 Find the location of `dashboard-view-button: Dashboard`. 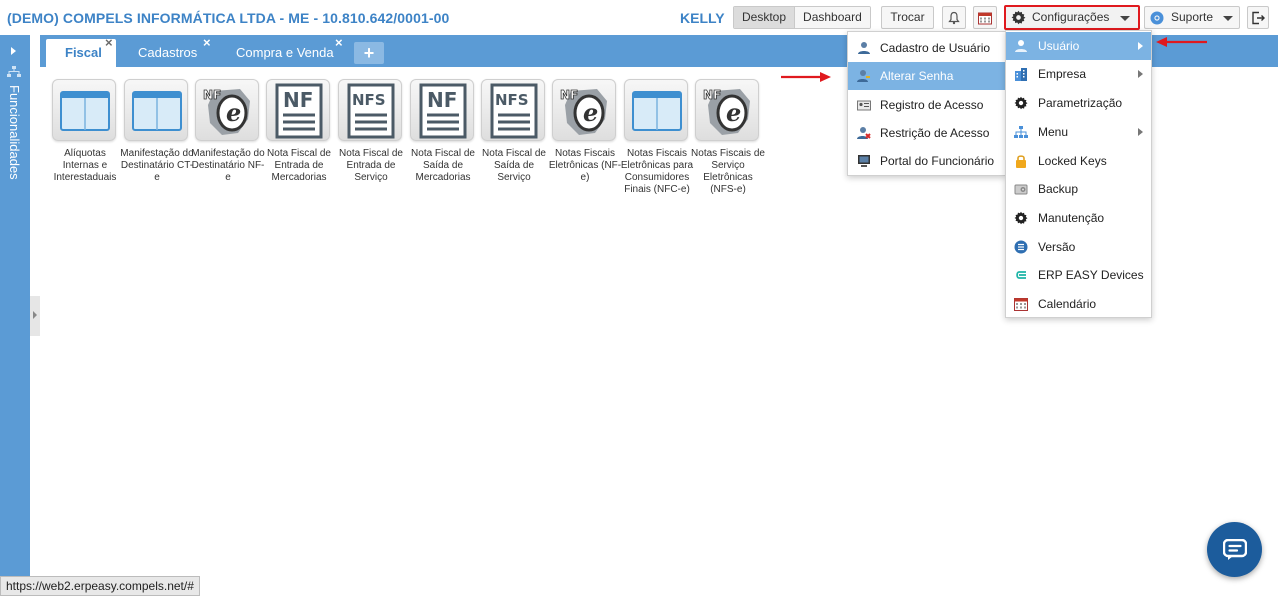

dashboard-view-button: Dashboard is located at coordinates (832, 17).